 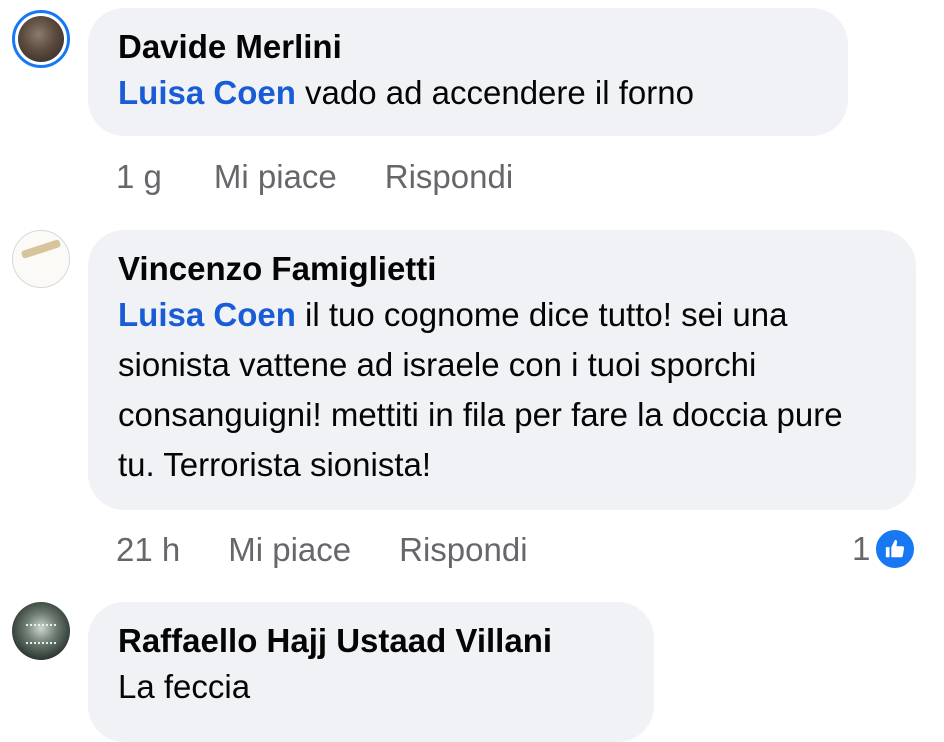 I want to click on comment-author: Raffaello Hajj Ustaad Villani, so click(x=371, y=641).